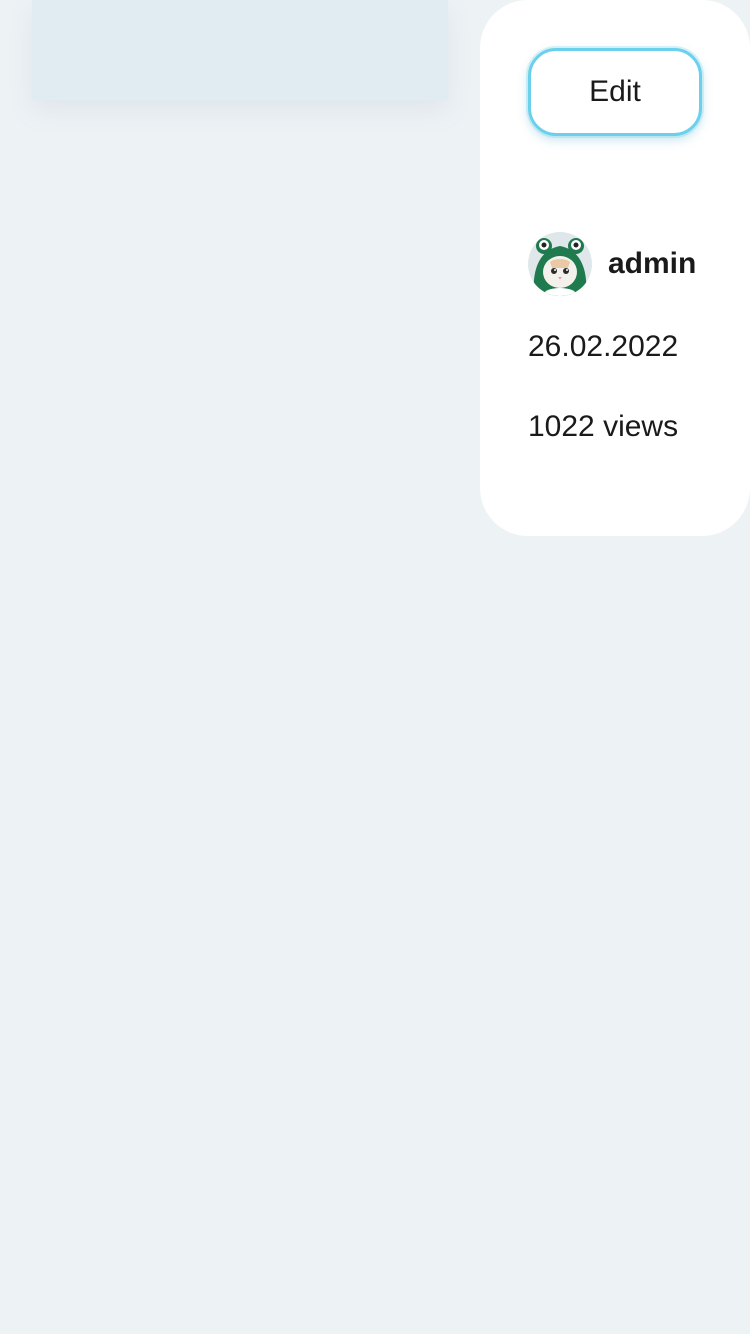  What do you see at coordinates (603, 346) in the screenshot?
I see `post-date: 26.02.2022` at bounding box center [603, 346].